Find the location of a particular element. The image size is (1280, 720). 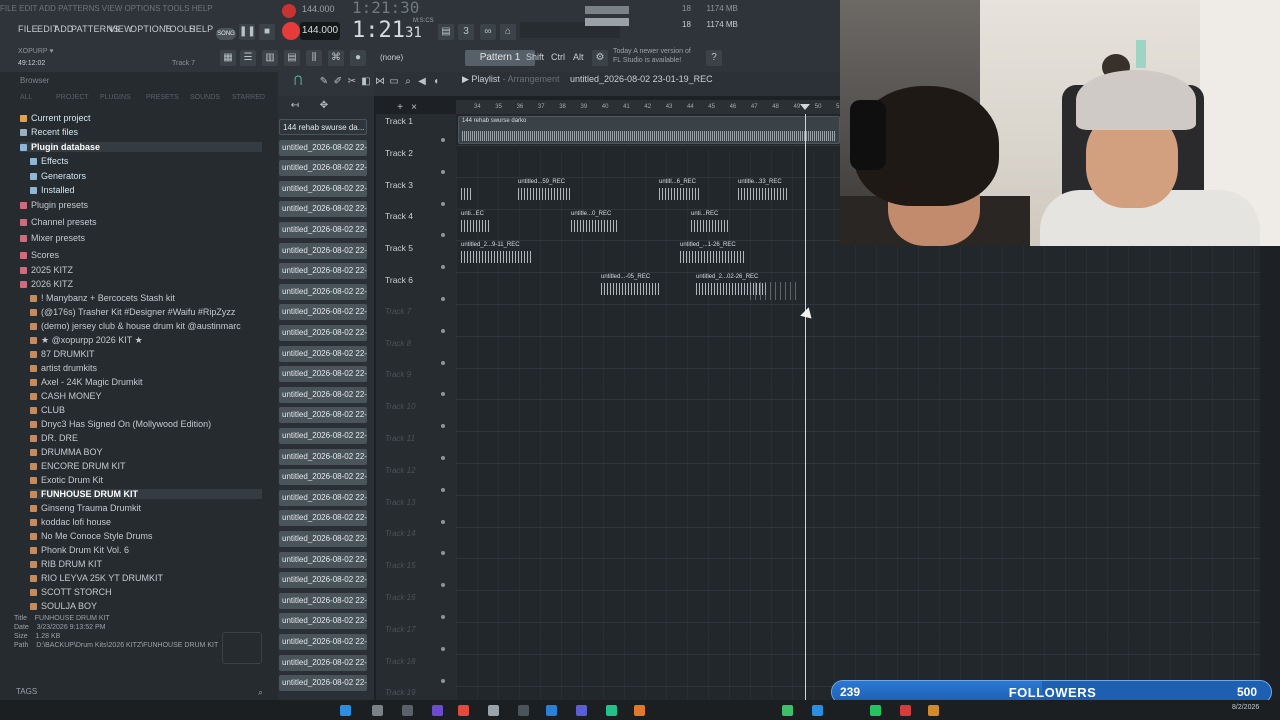

track-label: Track 1 is located at coordinates (399, 121).